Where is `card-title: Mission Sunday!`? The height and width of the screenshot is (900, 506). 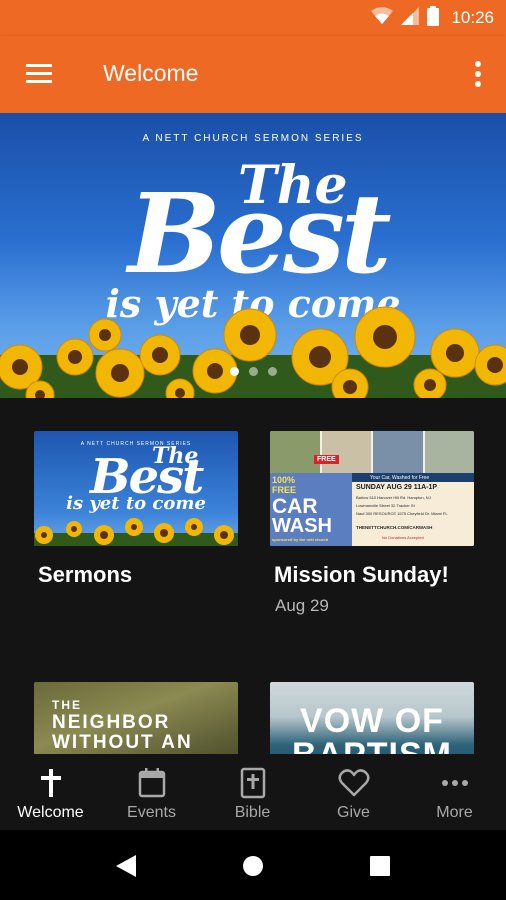 card-title: Mission Sunday! is located at coordinates (361, 574).